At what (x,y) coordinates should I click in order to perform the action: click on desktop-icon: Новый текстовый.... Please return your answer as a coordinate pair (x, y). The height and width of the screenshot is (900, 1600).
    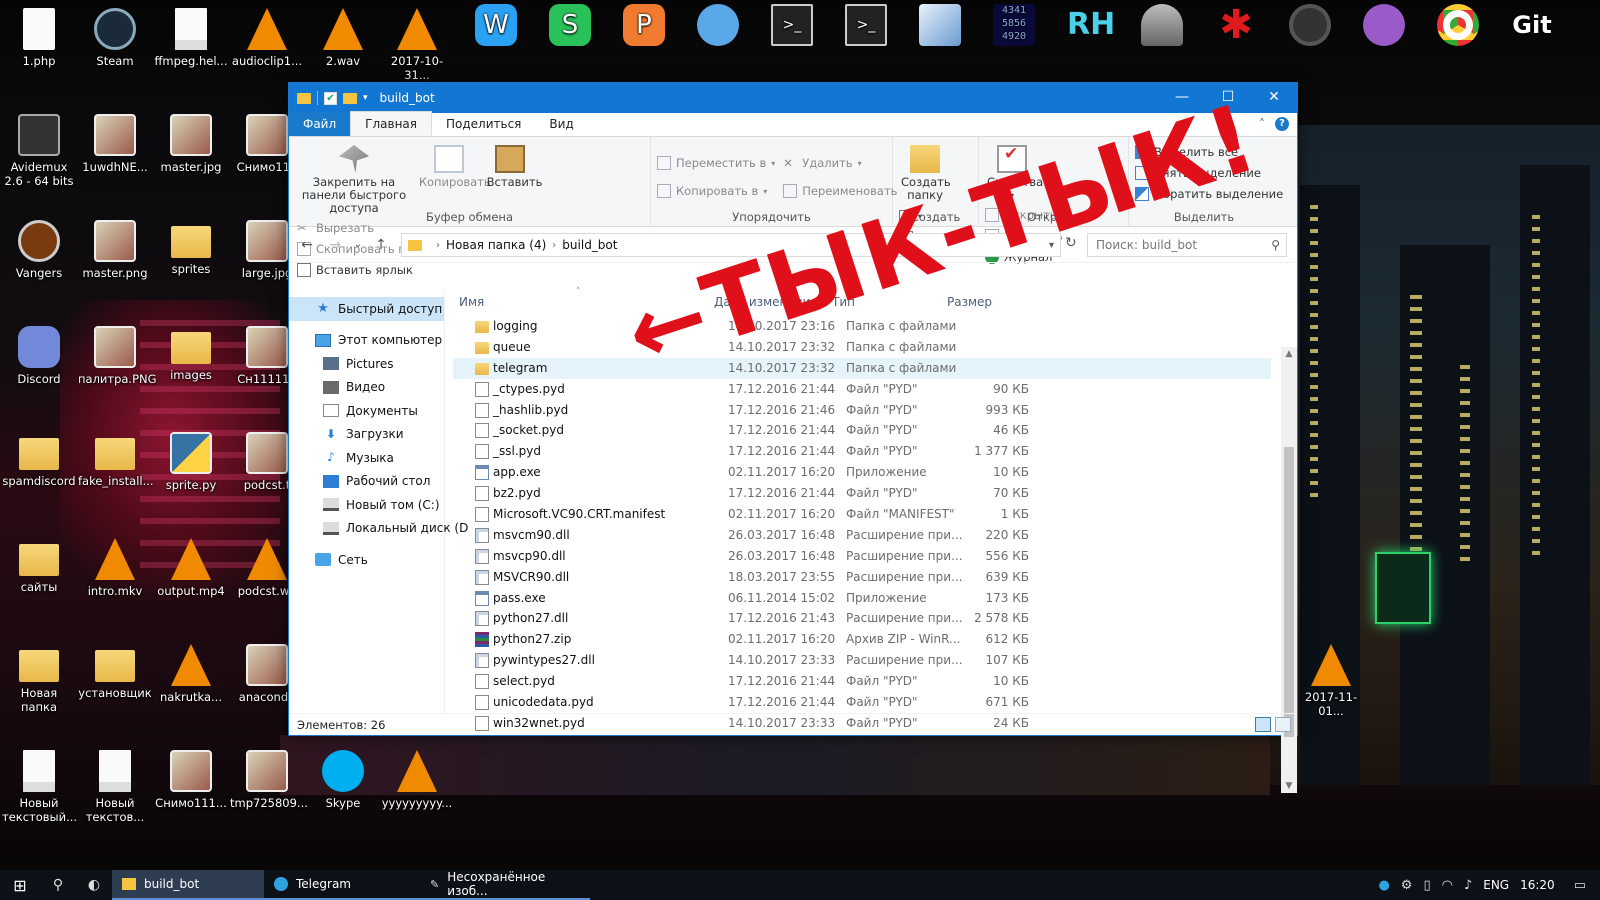
    Looking at the image, I should click on (39, 794).